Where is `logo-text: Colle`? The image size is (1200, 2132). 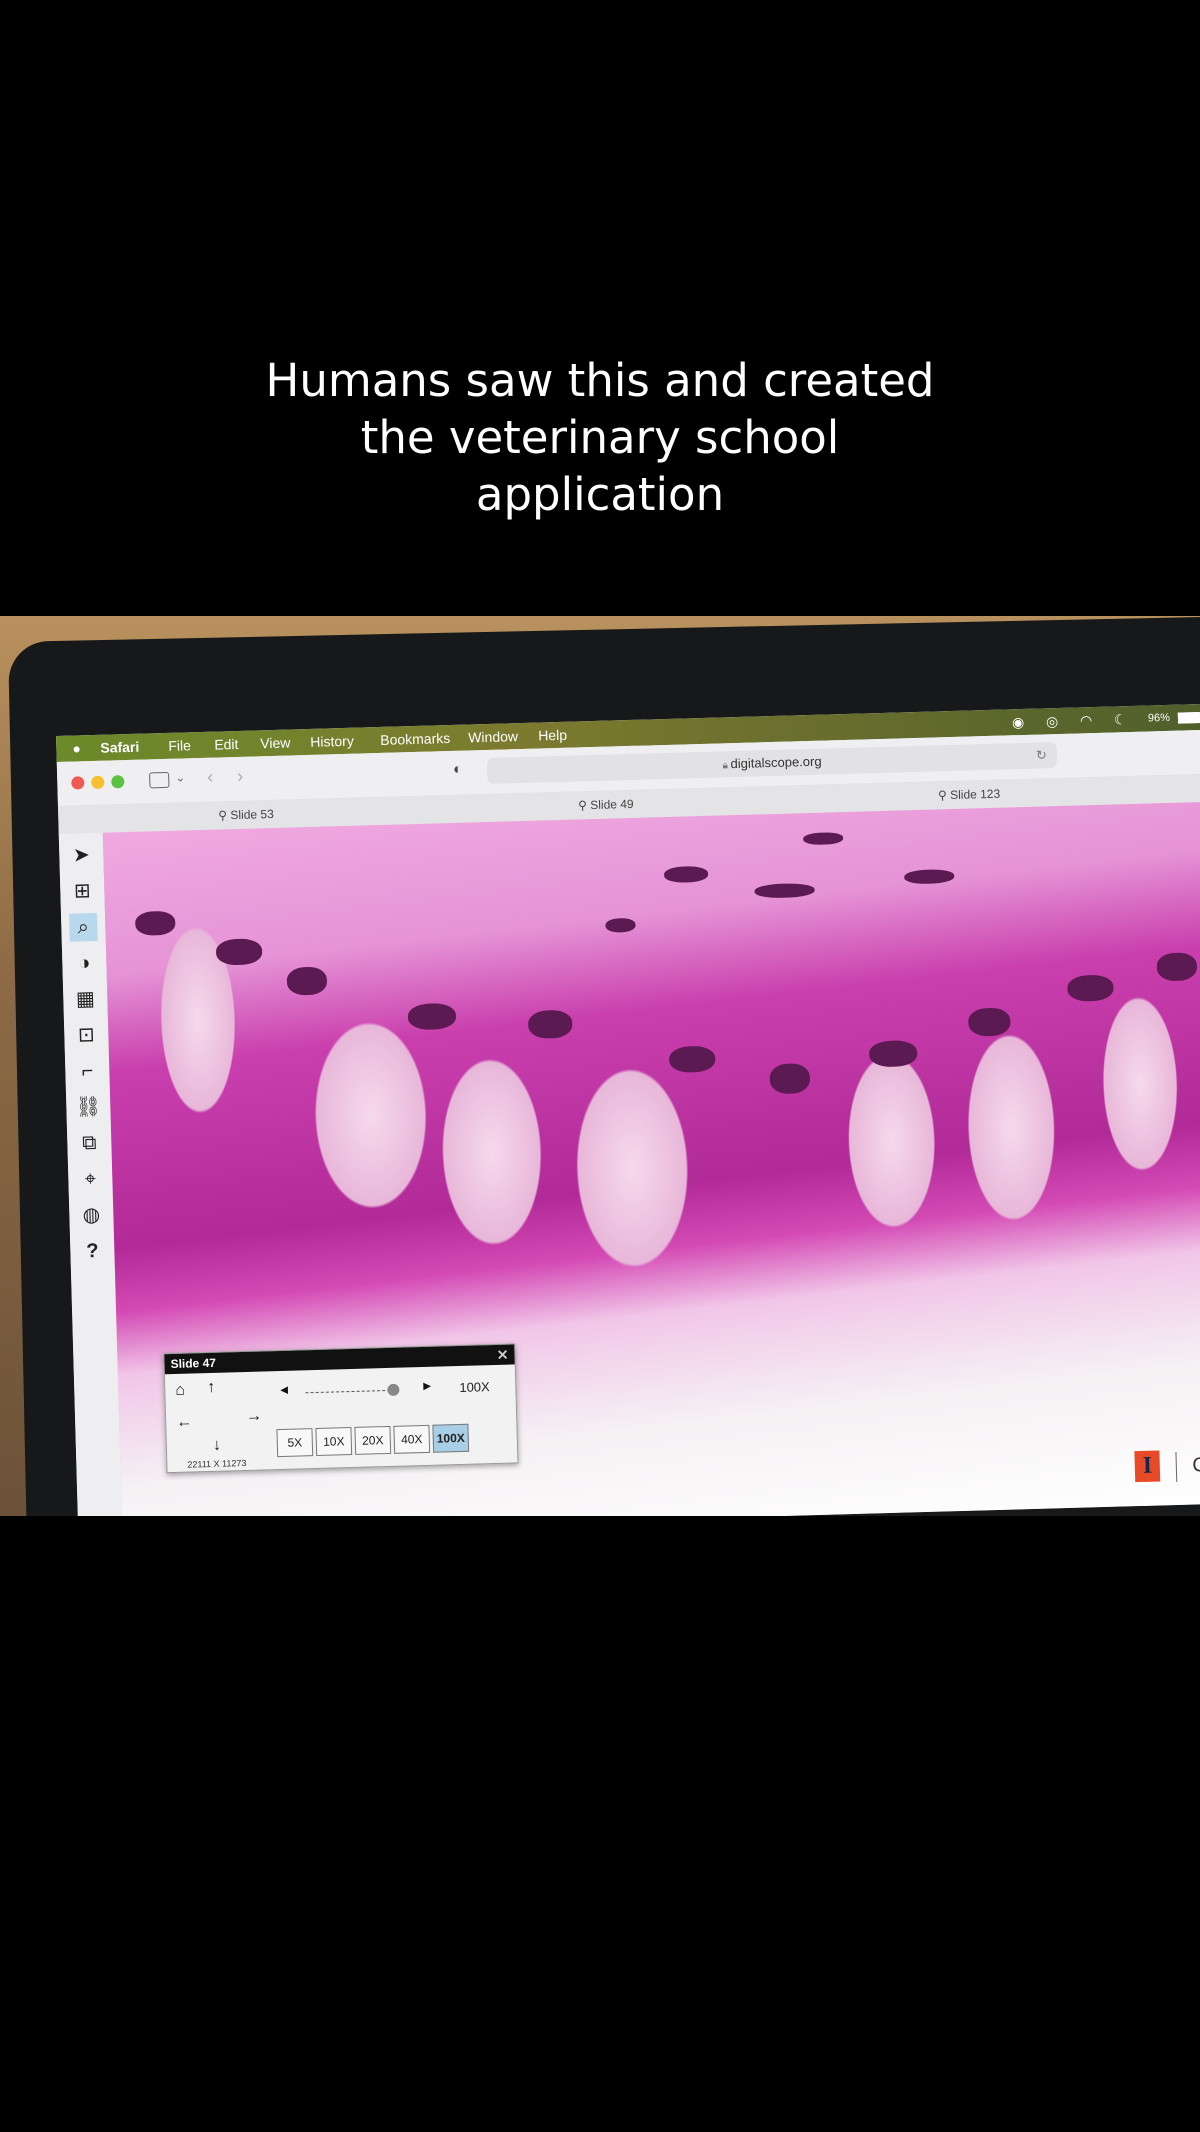
logo-text: Colle is located at coordinates (1195, 1465).